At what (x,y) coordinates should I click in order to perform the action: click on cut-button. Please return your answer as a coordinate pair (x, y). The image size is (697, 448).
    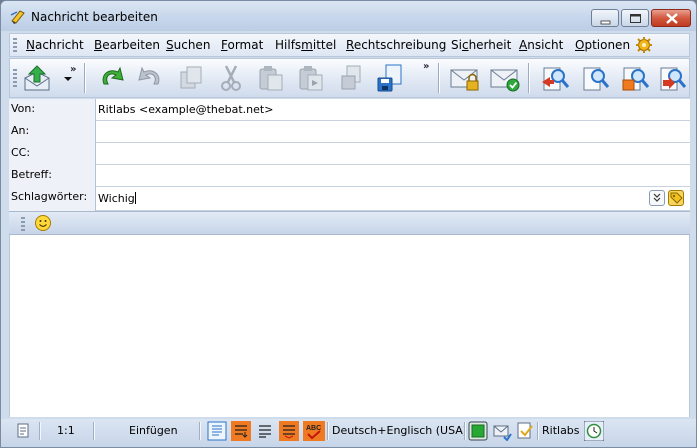
    Looking at the image, I should click on (231, 78).